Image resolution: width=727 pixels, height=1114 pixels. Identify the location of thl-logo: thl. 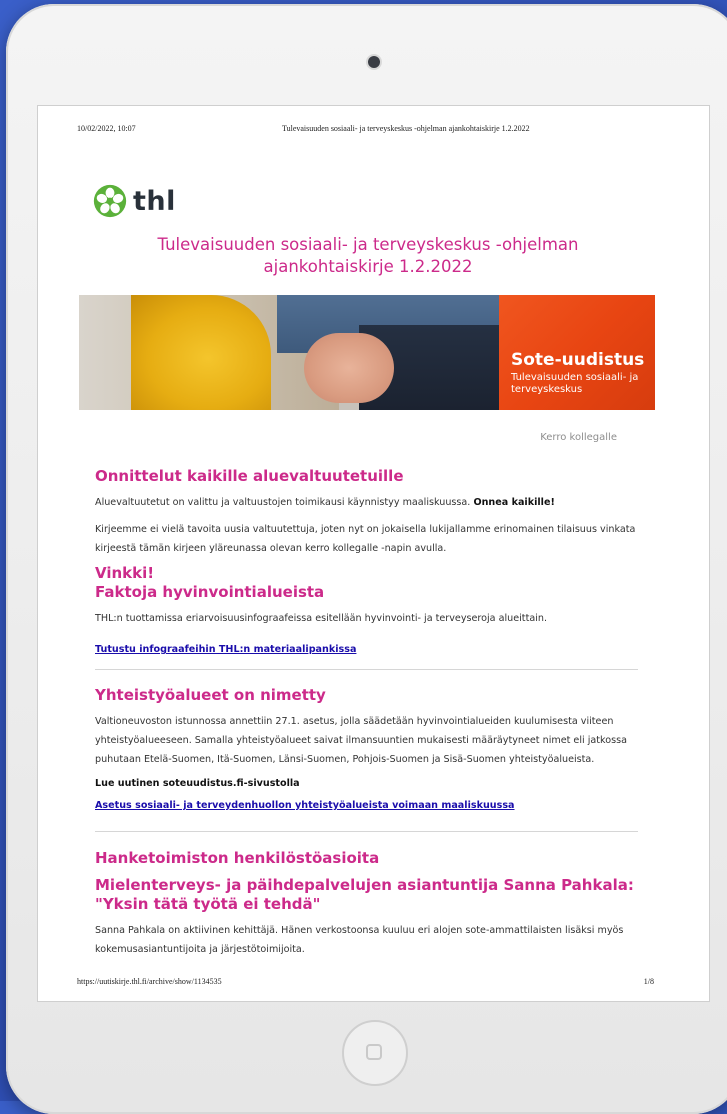
(134, 201).